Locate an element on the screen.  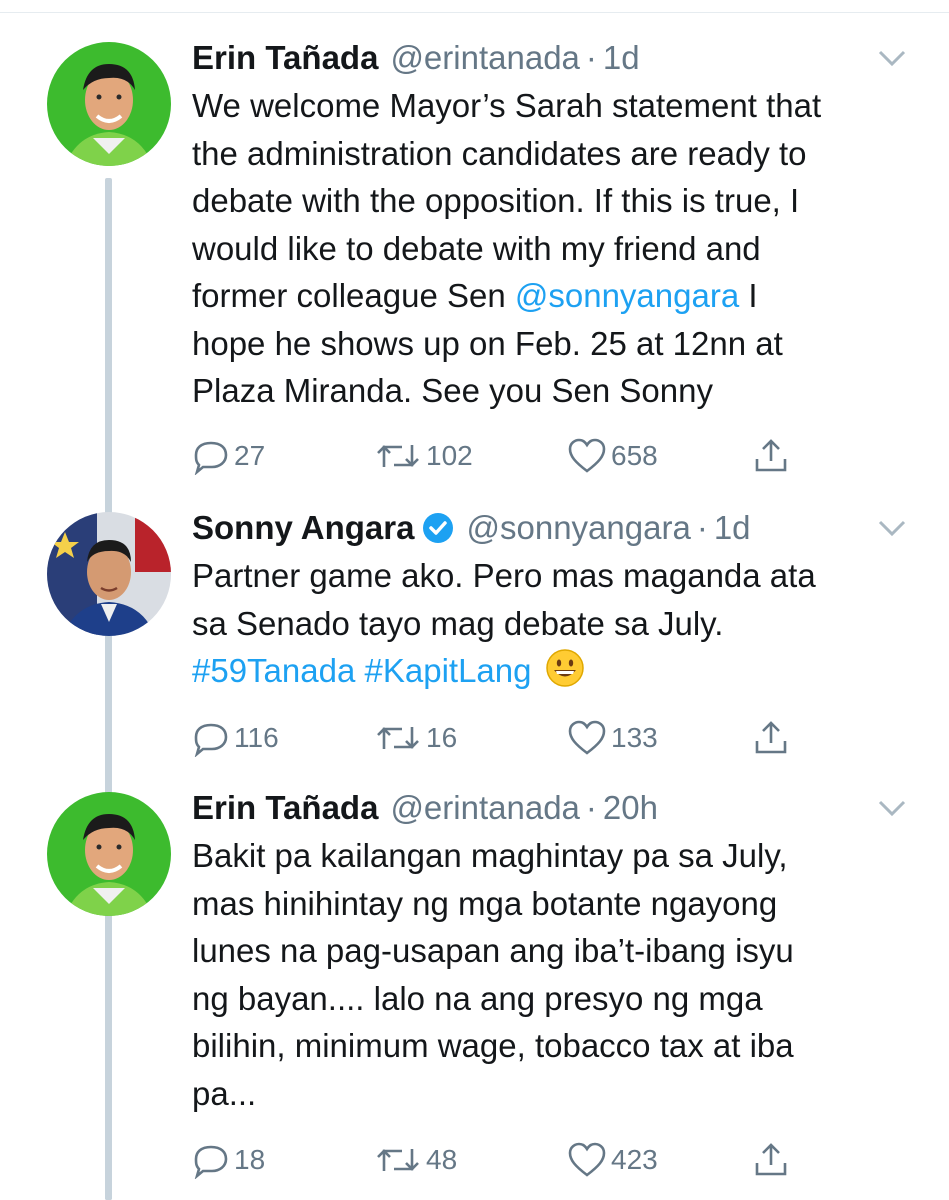
tweet-line: mas hinihintay ng mga botante ngayong is located at coordinates (485, 903).